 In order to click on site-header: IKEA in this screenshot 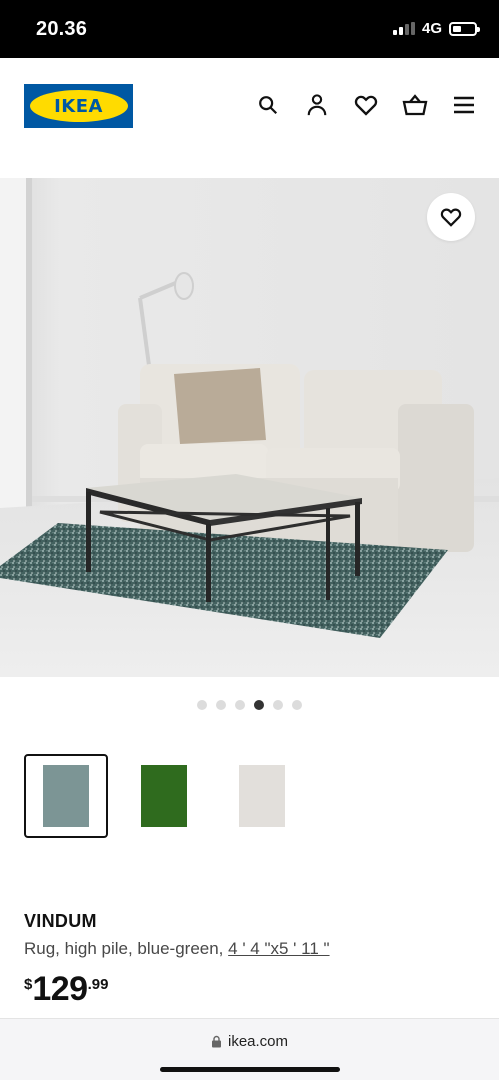, I will do `click(249, 117)`.